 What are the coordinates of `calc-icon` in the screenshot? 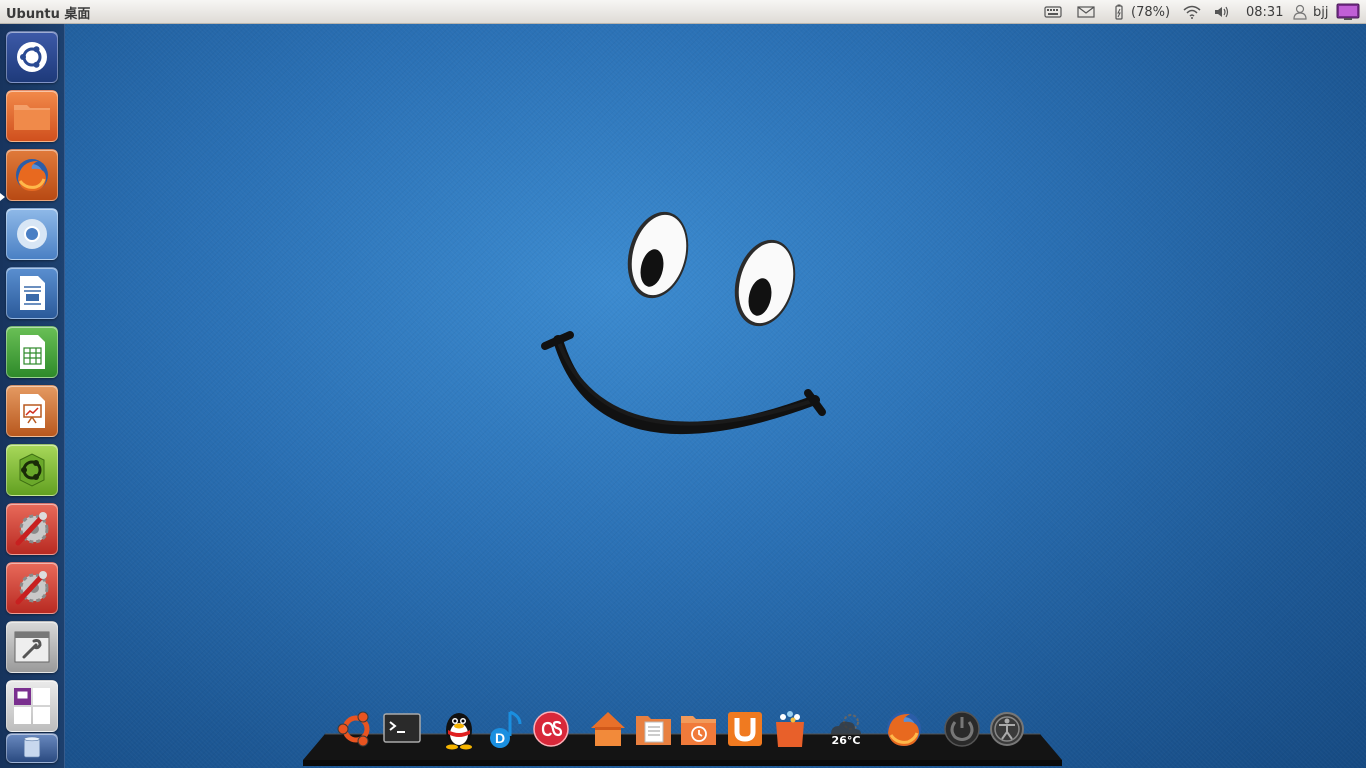 It's located at (32, 352).